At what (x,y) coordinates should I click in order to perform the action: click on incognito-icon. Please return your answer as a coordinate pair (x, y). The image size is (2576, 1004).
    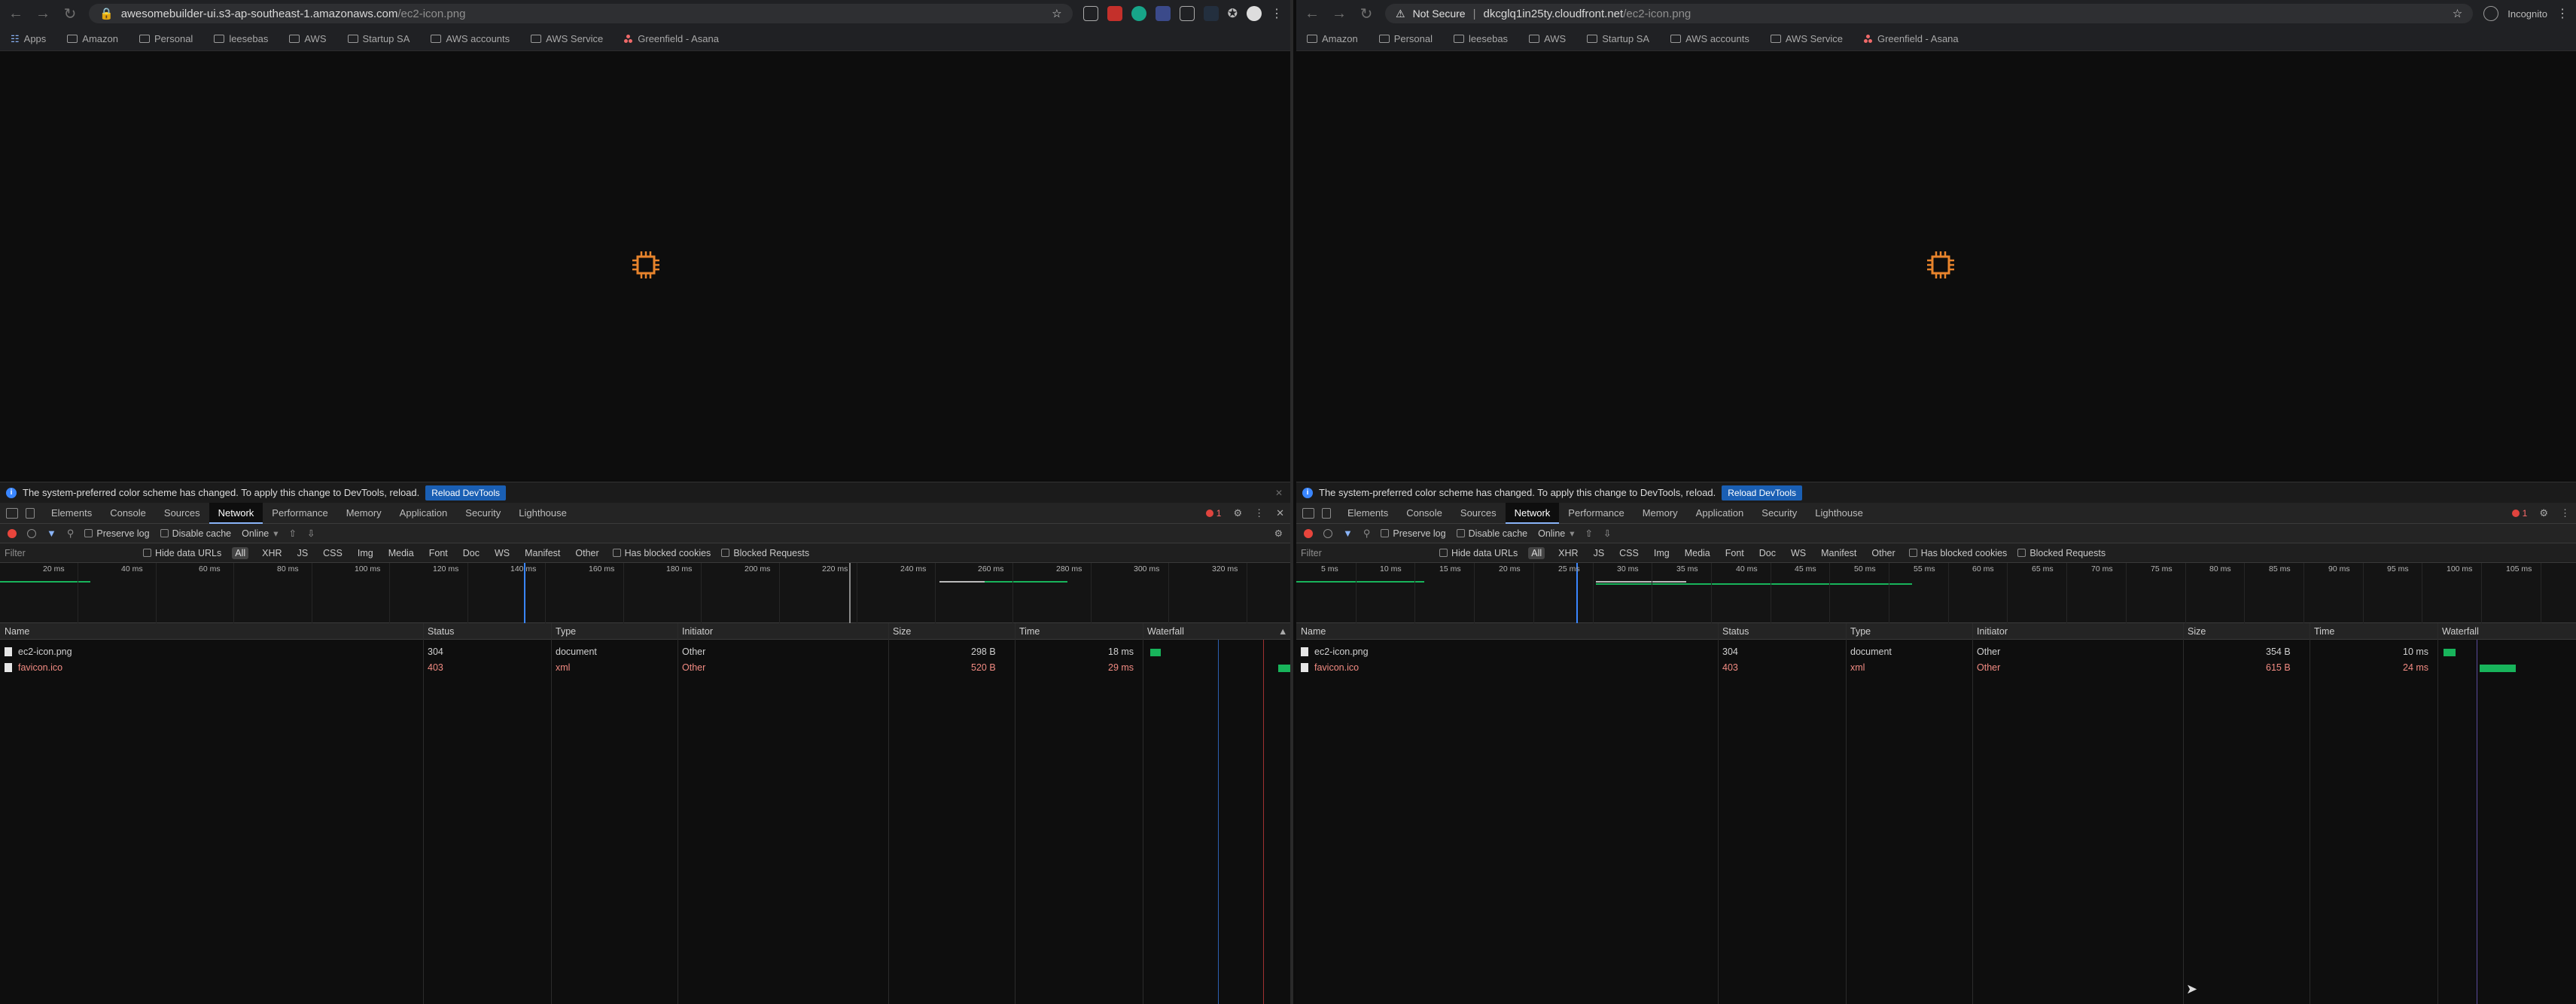
    Looking at the image, I should click on (2491, 14).